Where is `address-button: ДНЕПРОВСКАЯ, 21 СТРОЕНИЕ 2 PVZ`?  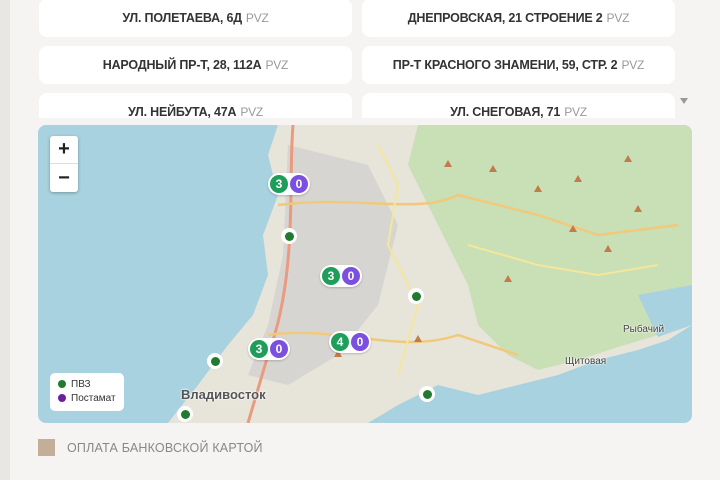 address-button: ДНЕПРОВСКАЯ, 21 СТРОЕНИЕ 2 PVZ is located at coordinates (518, 18).